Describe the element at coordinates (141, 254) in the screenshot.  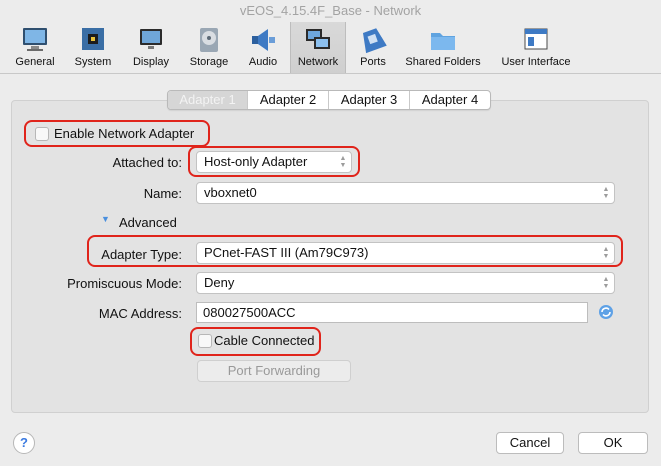
I see `adapter-type-label: Adapter Type:` at that location.